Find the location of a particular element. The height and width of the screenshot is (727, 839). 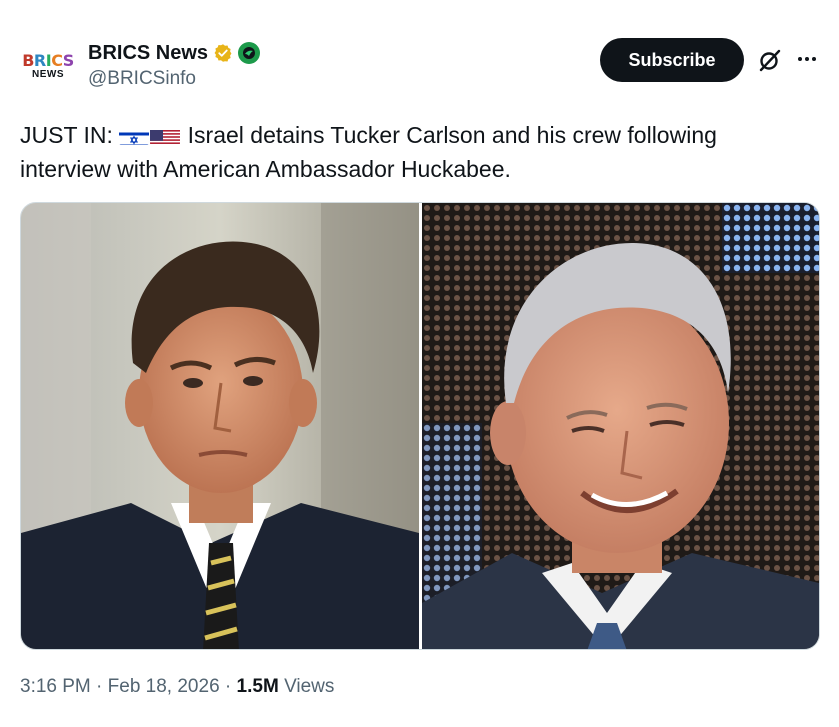

author-info: BRICS News @BRICSinfo is located at coordinates (174, 65).